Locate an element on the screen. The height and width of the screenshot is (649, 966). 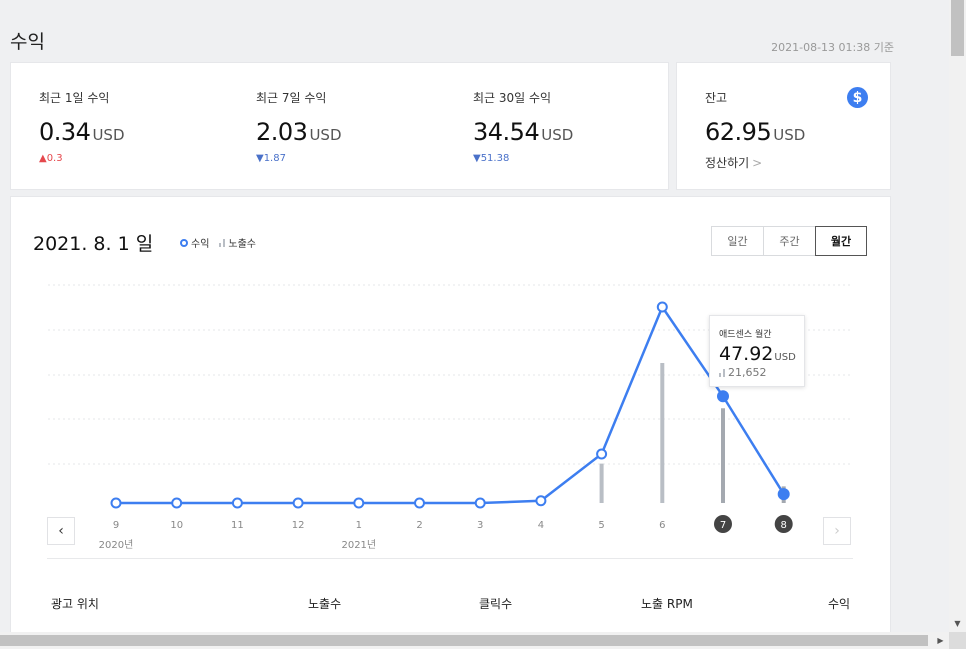
stat-delta: ▲0.3 is located at coordinates (51, 158).